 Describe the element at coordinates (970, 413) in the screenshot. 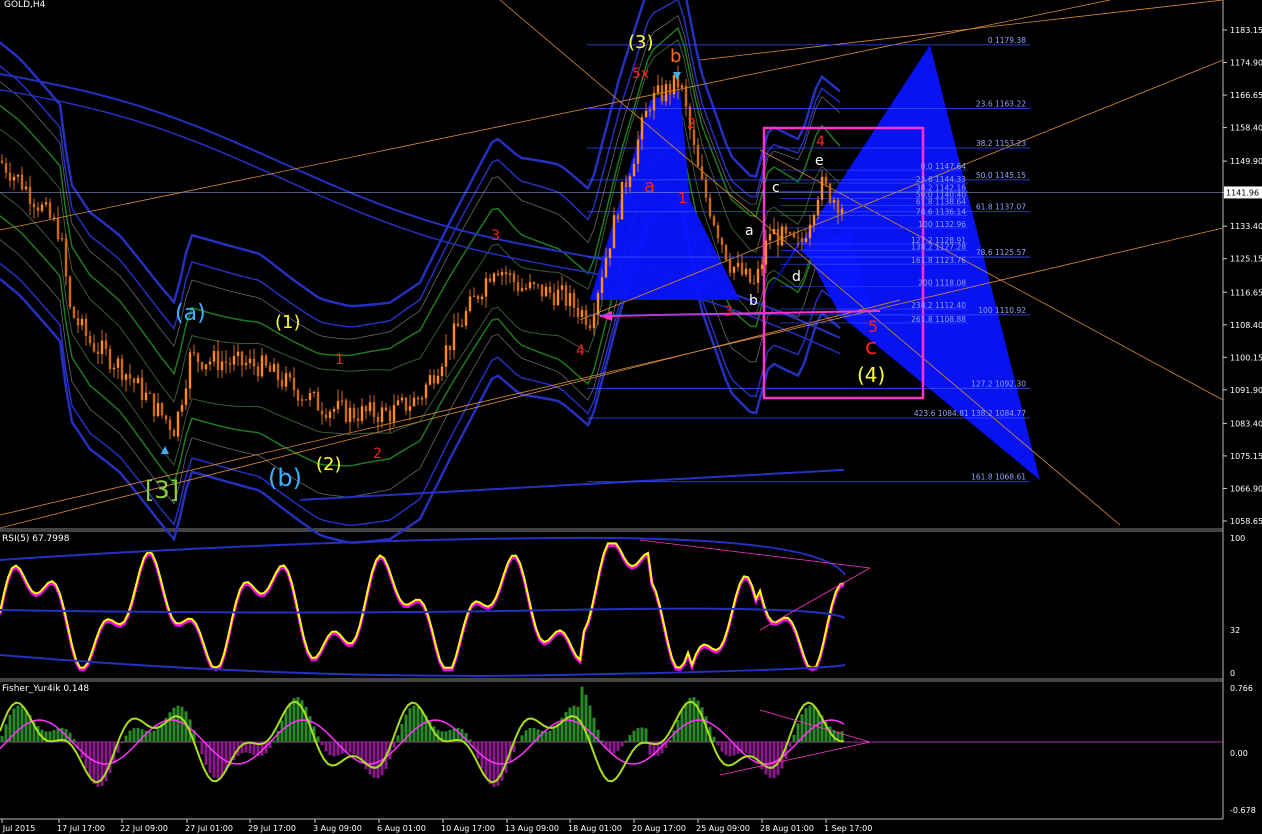

I see `fib-level-label: 423.6 1084.81 138.2 1084.77` at that location.